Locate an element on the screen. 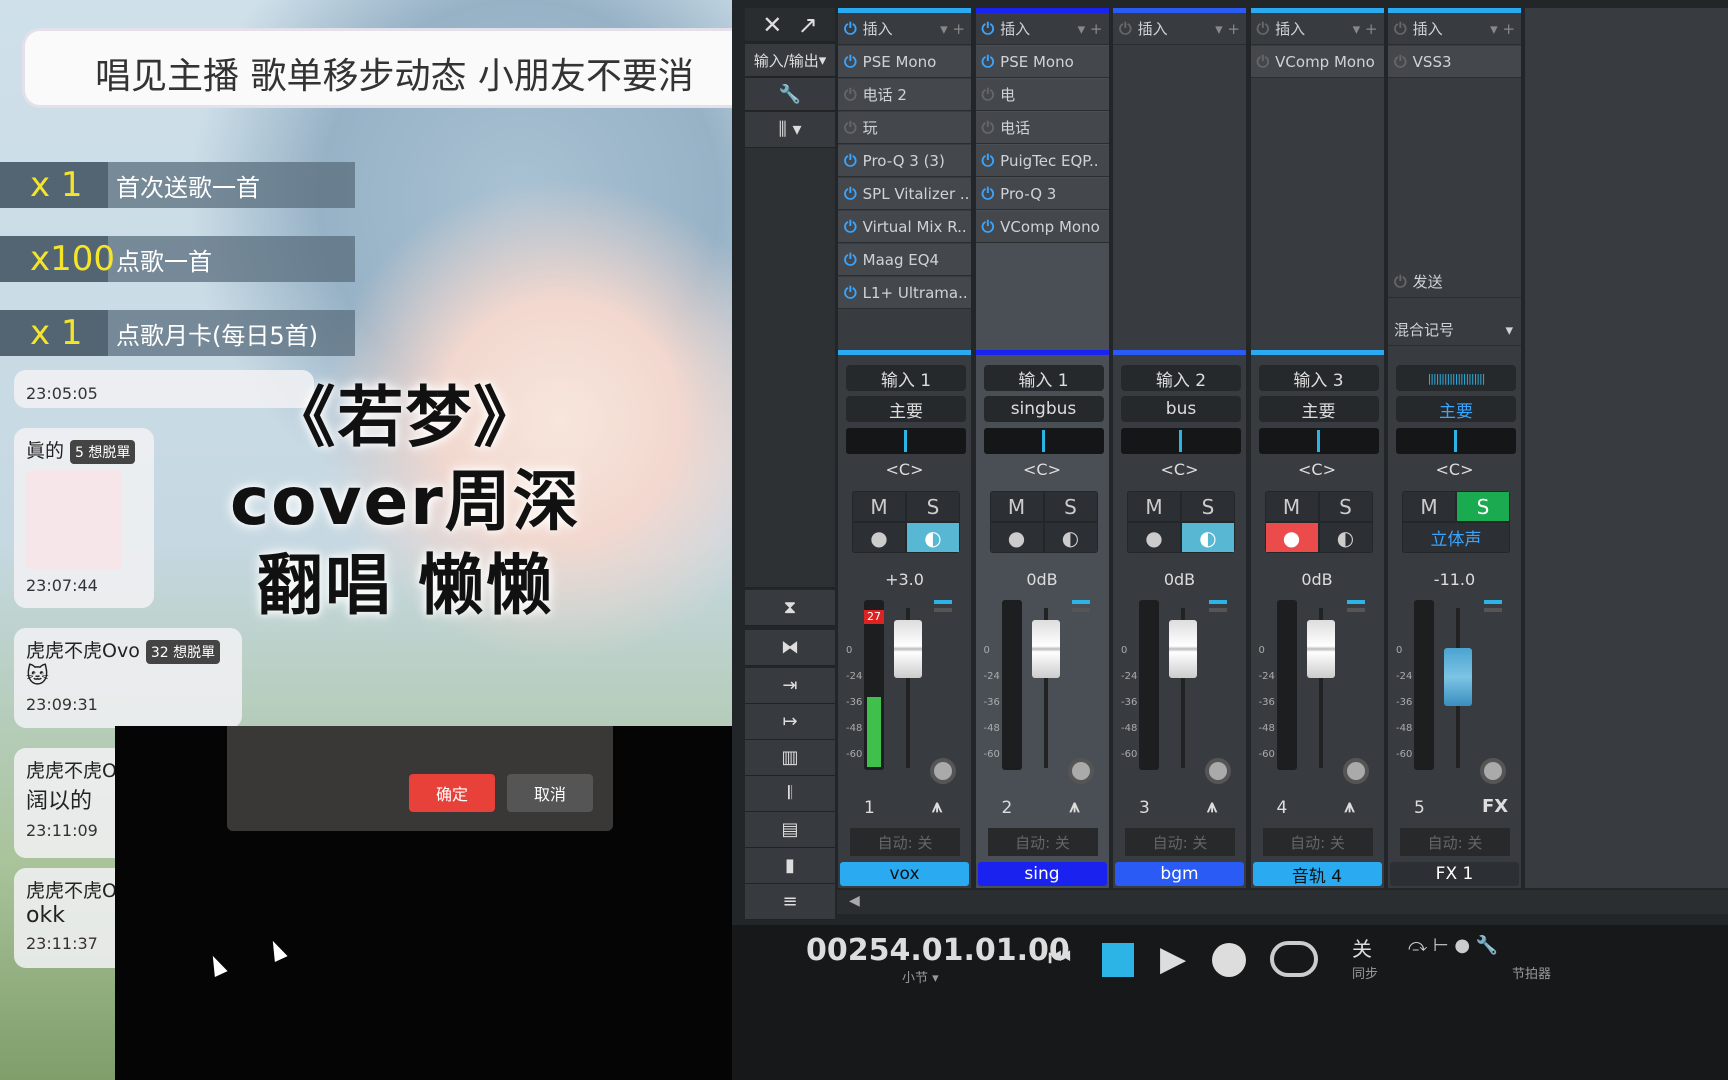 The width and height of the screenshot is (1728, 1080). channel-name: sing is located at coordinates (1042, 874).